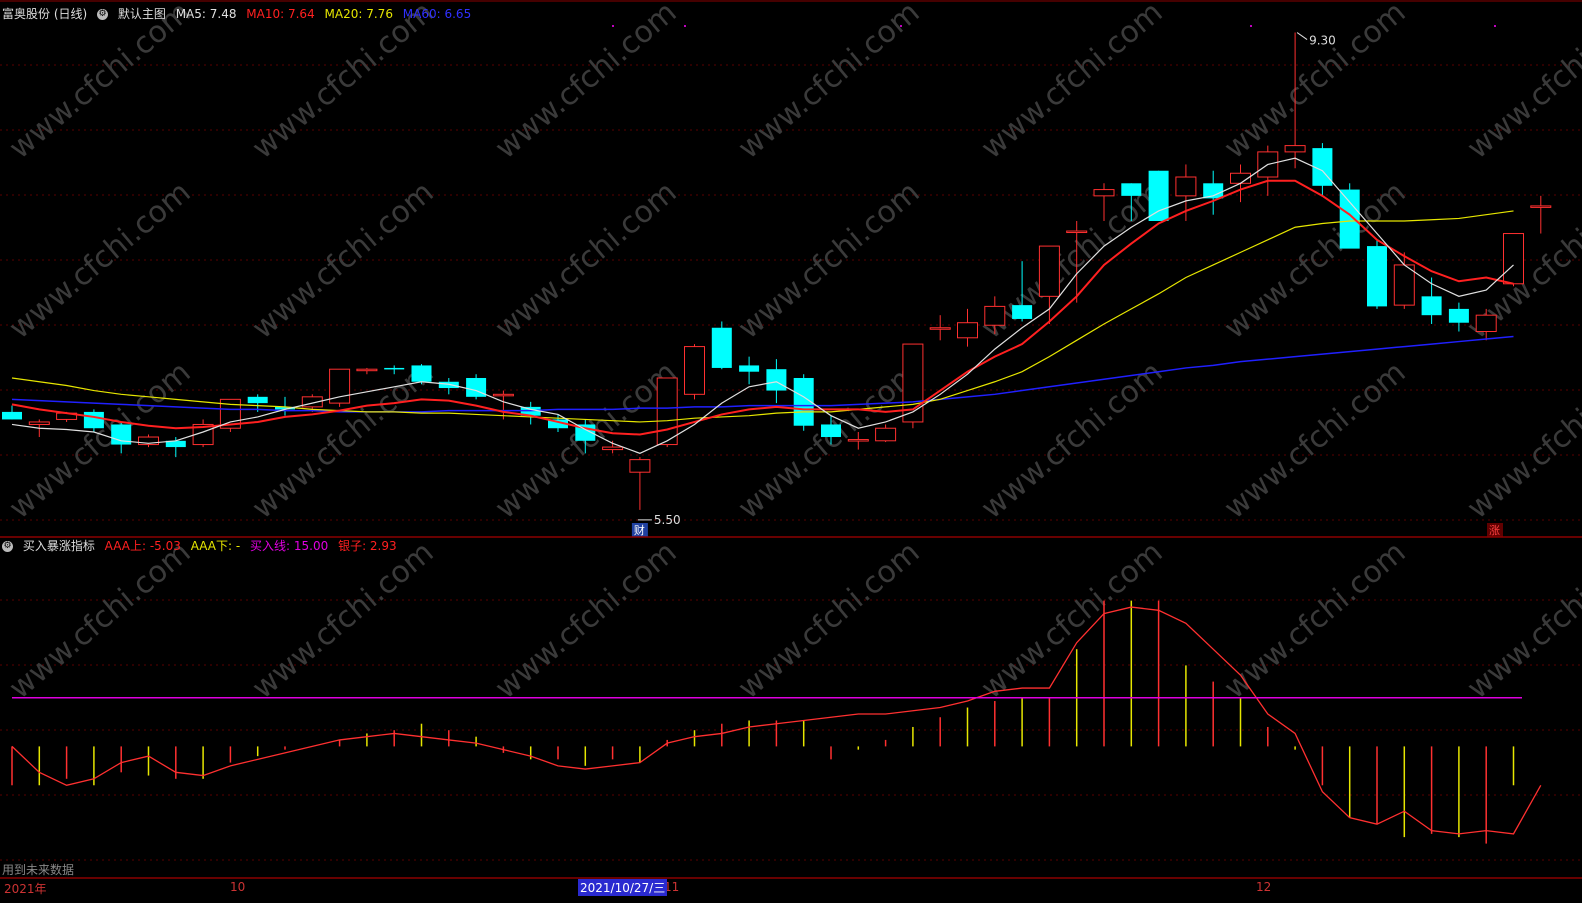 This screenshot has width=1582, height=903. Describe the element at coordinates (238, 887) in the screenshot. I see `axis-label-oct: 10` at that location.